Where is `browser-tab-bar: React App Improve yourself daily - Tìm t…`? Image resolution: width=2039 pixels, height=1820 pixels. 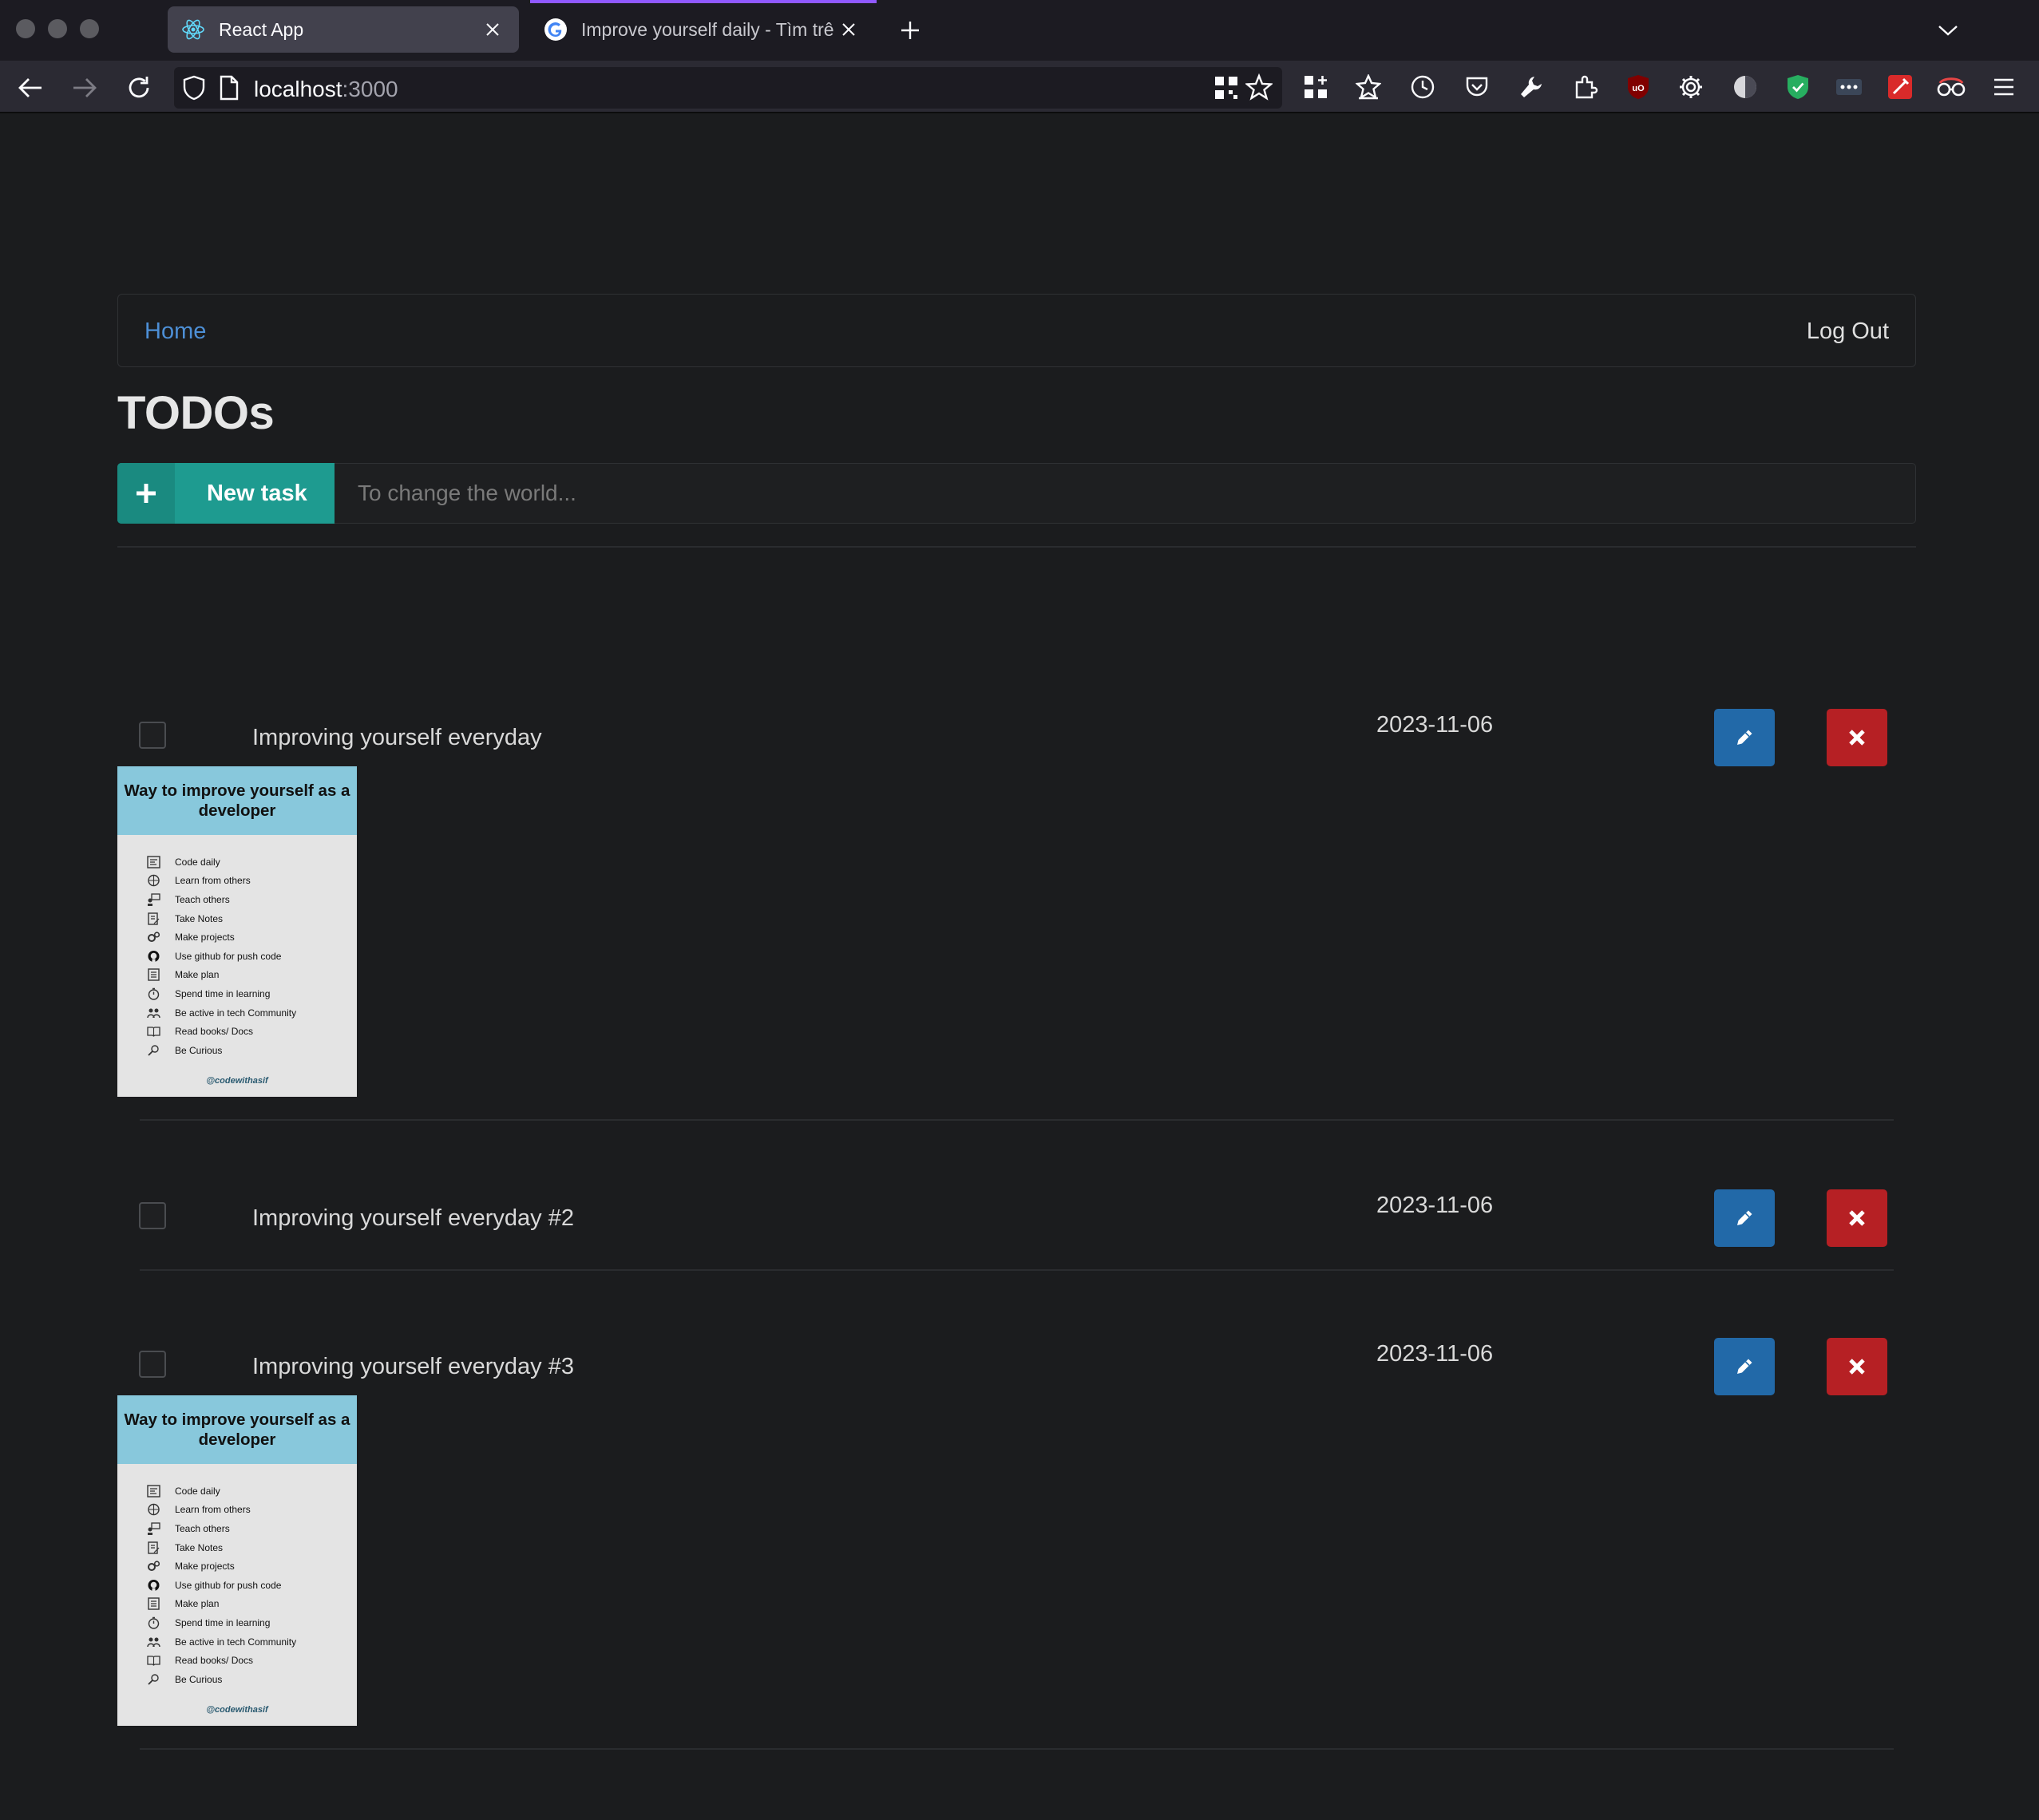
browser-tab-bar: React App Improve yourself daily - Tìm t… is located at coordinates (1019, 31).